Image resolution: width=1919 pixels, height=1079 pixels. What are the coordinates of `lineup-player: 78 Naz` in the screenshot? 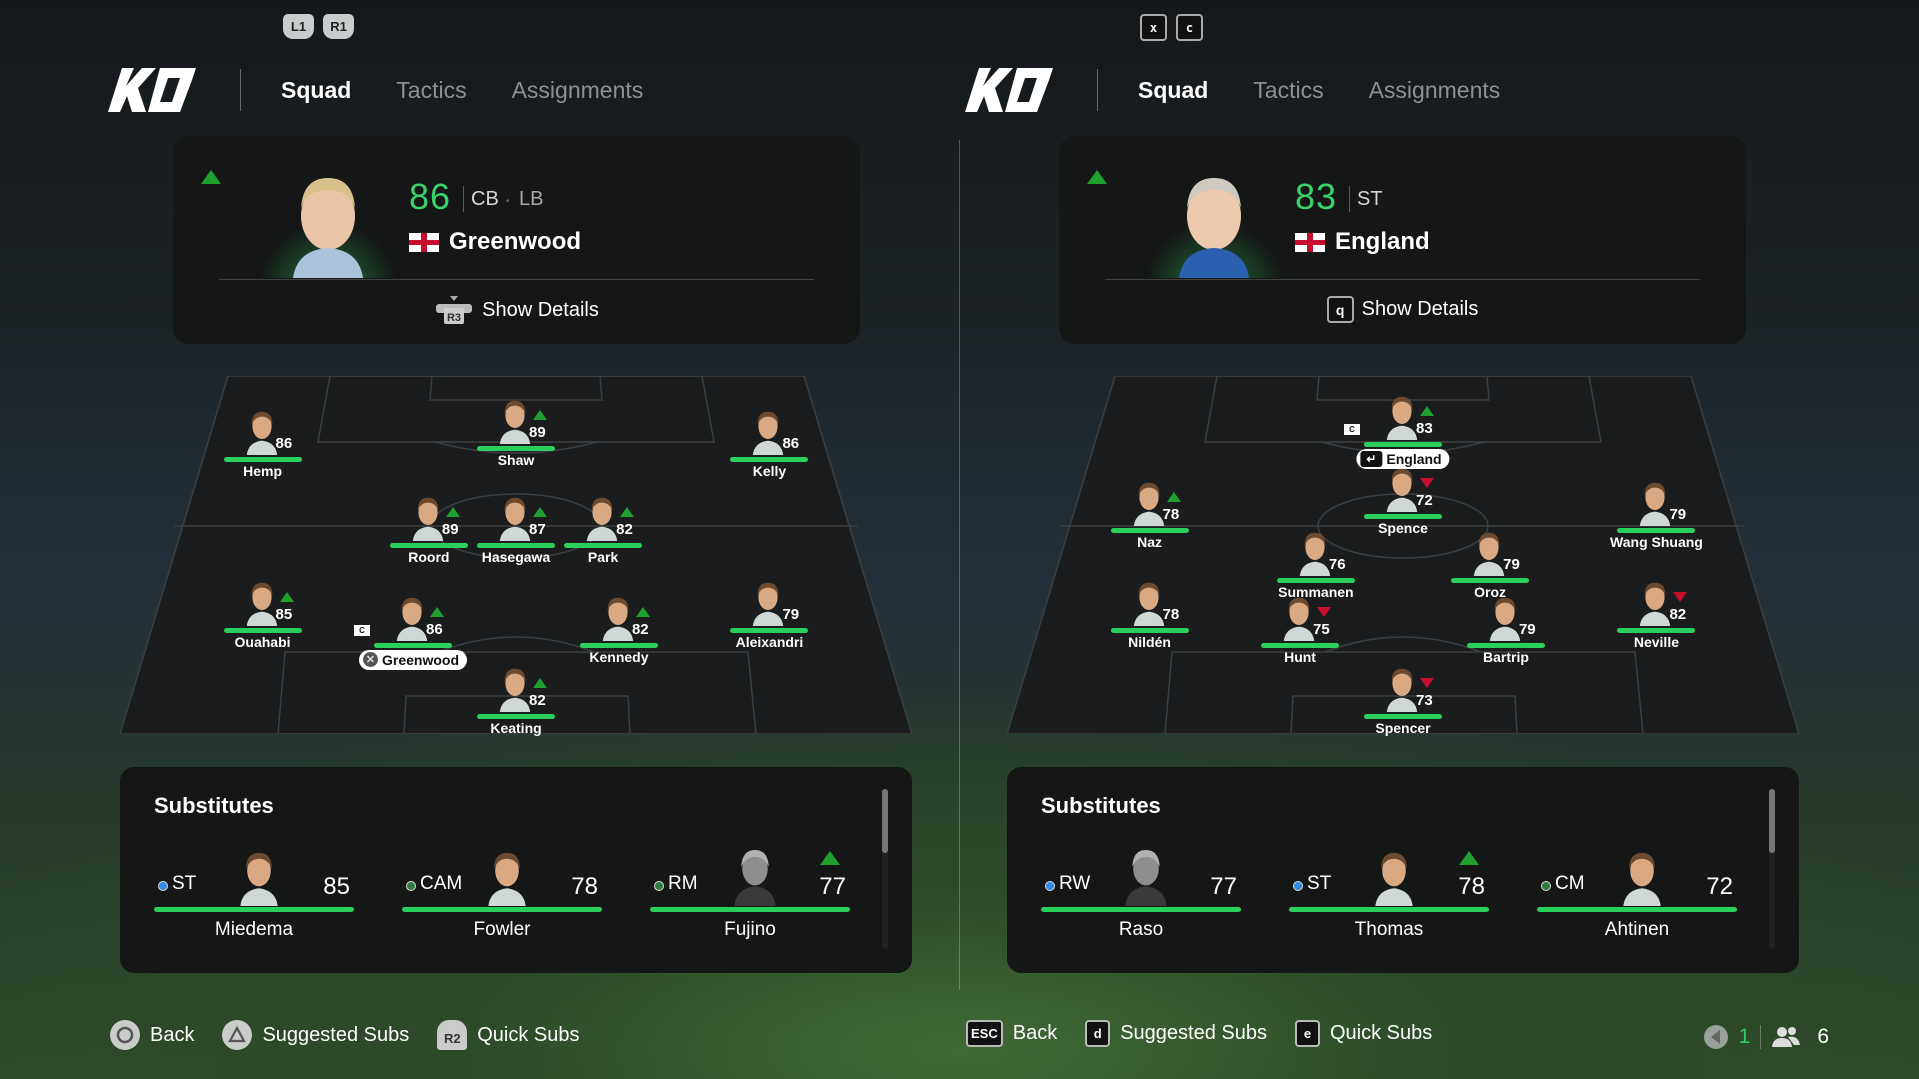 It's located at (1150, 521).